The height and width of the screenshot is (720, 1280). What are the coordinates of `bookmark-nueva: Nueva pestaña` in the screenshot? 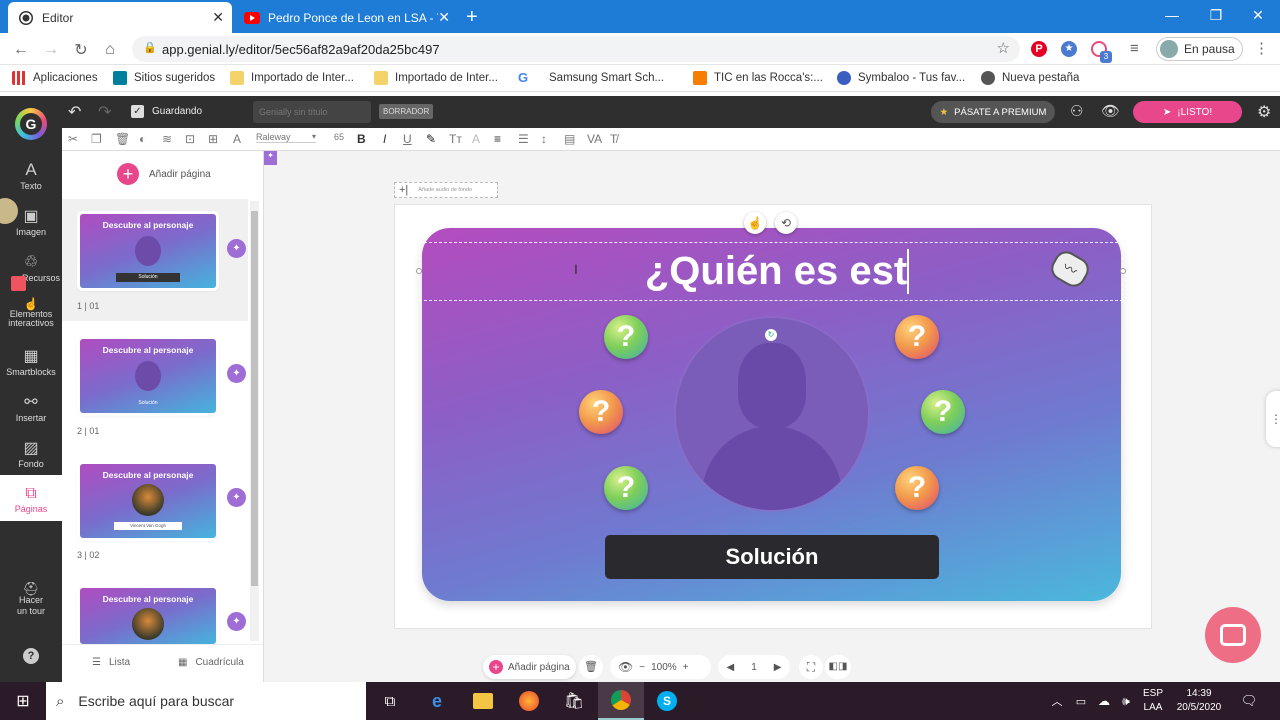 It's located at (1030, 78).